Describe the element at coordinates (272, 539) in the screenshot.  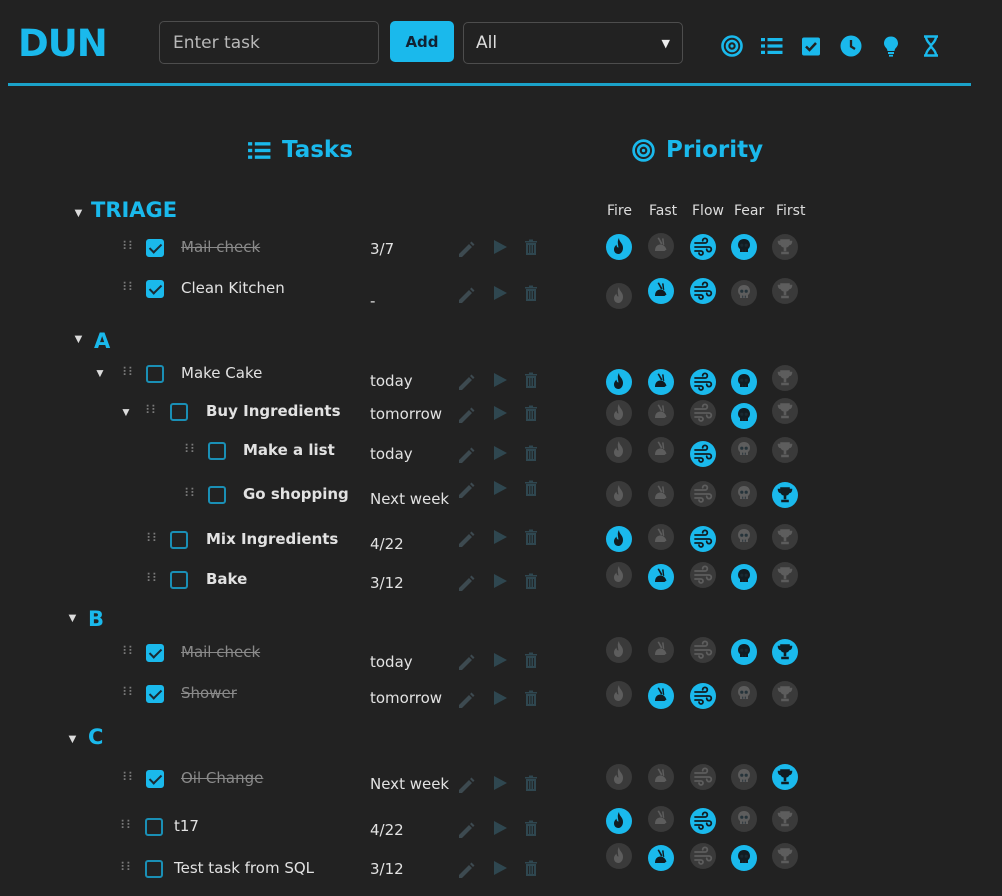
I see `task-name: Mix Ingredients` at that location.